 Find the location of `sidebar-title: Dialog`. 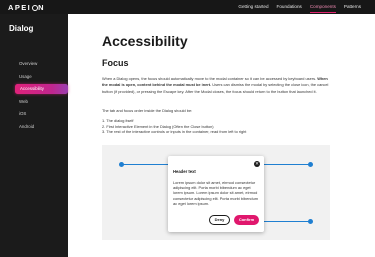

sidebar-title: Dialog is located at coordinates (21, 28).